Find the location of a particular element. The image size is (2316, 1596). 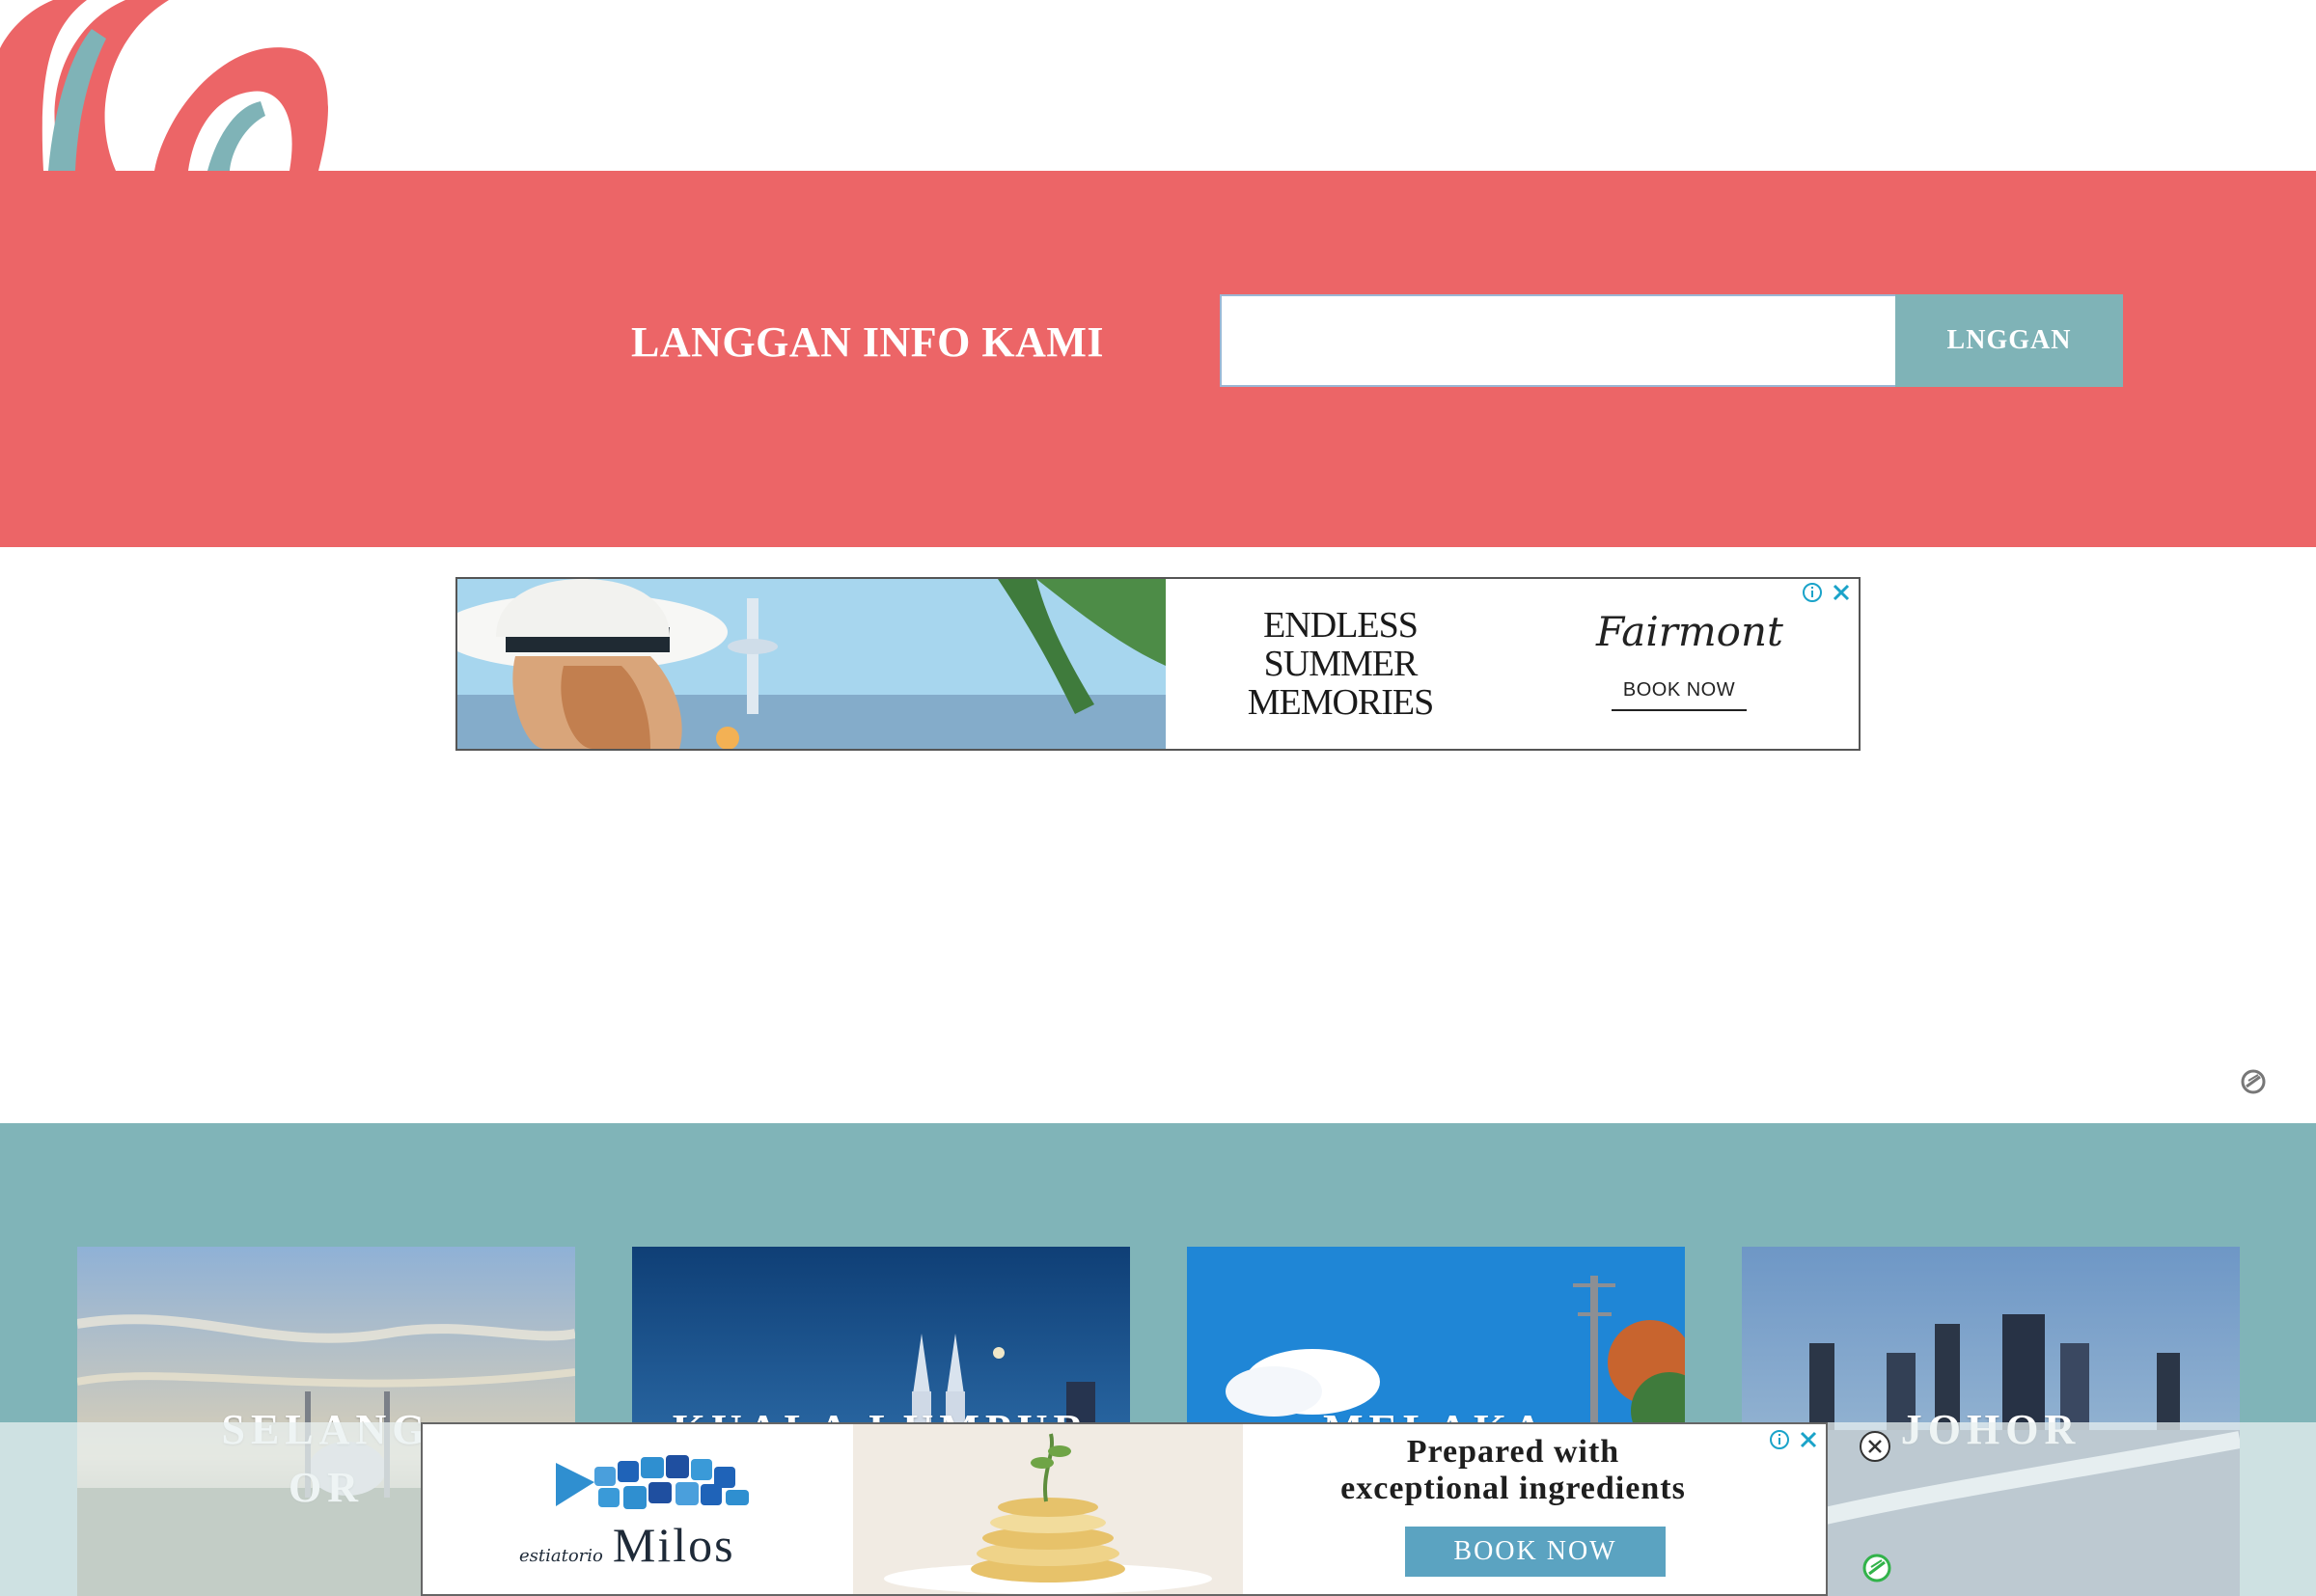

logo-brush-icon is located at coordinates (173, 86).